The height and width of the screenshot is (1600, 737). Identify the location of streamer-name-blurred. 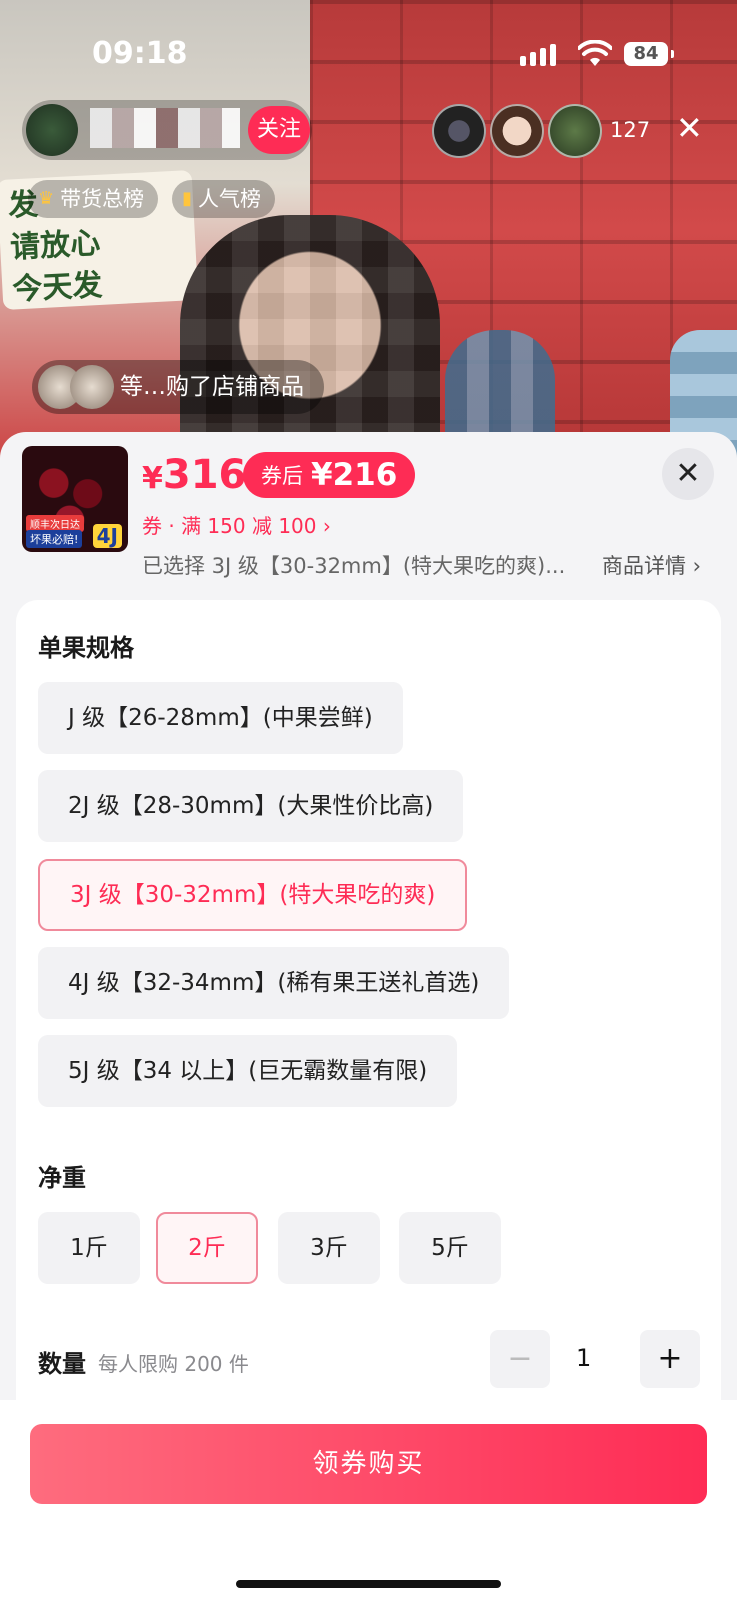
(165, 128).